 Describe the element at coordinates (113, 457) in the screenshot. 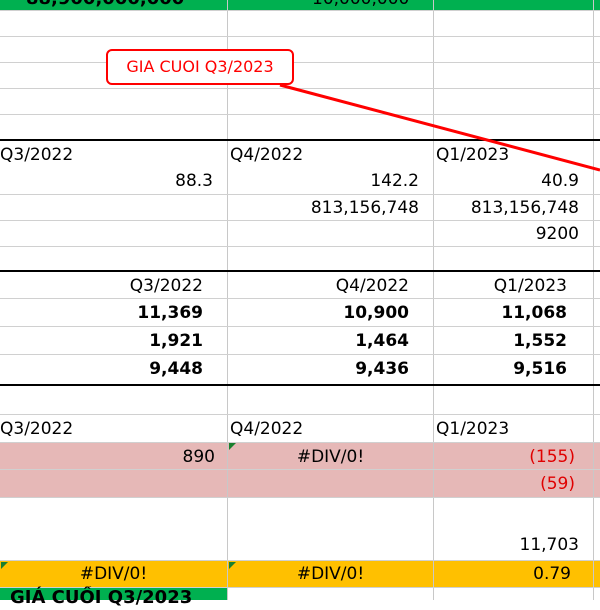

I see `b3-r1-c0: 890` at that location.